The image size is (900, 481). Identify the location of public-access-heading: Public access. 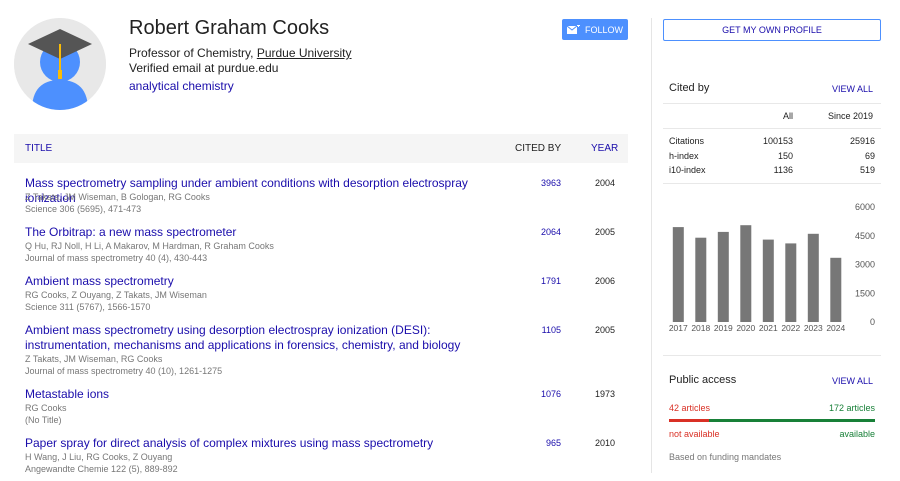
(703, 380).